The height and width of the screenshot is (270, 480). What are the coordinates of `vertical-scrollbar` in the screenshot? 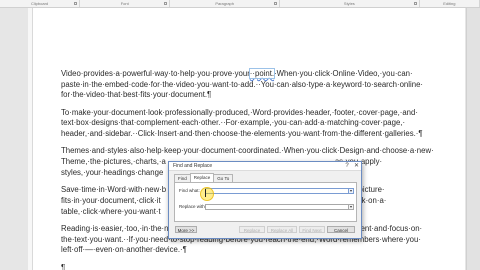 It's located at (473, 139).